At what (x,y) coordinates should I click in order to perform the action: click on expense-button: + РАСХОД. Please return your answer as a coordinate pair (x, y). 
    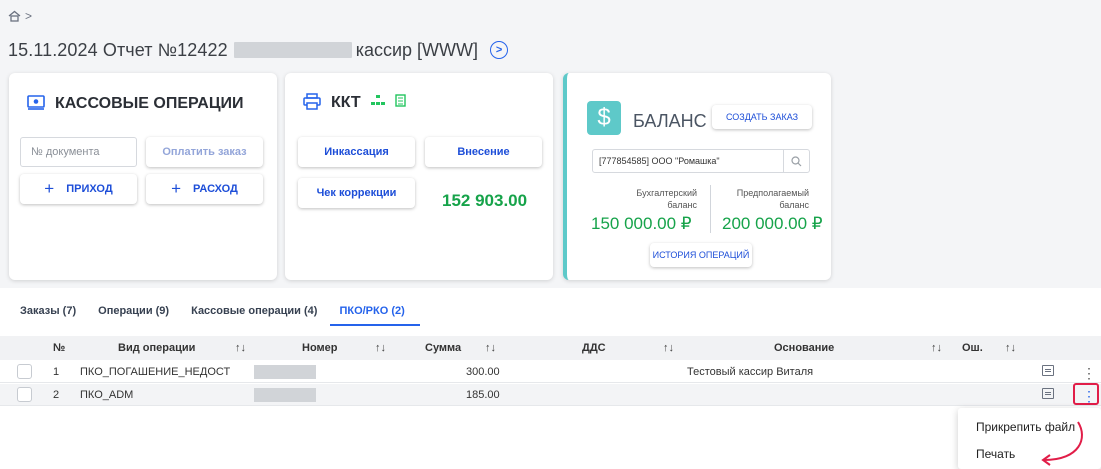
    Looking at the image, I should click on (204, 189).